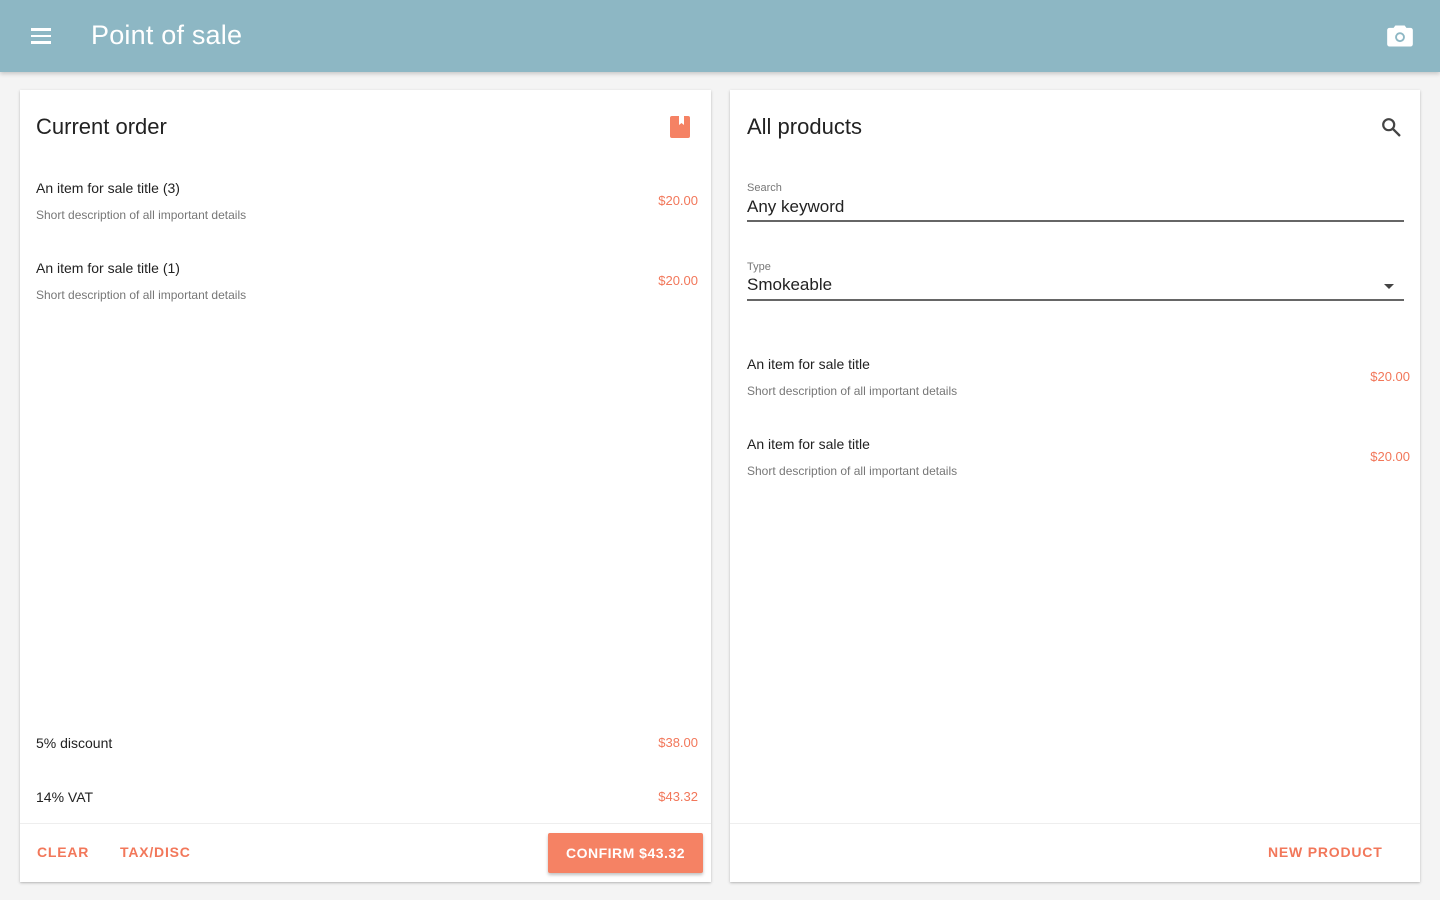 The image size is (1440, 900). What do you see at coordinates (1400, 36) in the screenshot?
I see `camera-icon` at bounding box center [1400, 36].